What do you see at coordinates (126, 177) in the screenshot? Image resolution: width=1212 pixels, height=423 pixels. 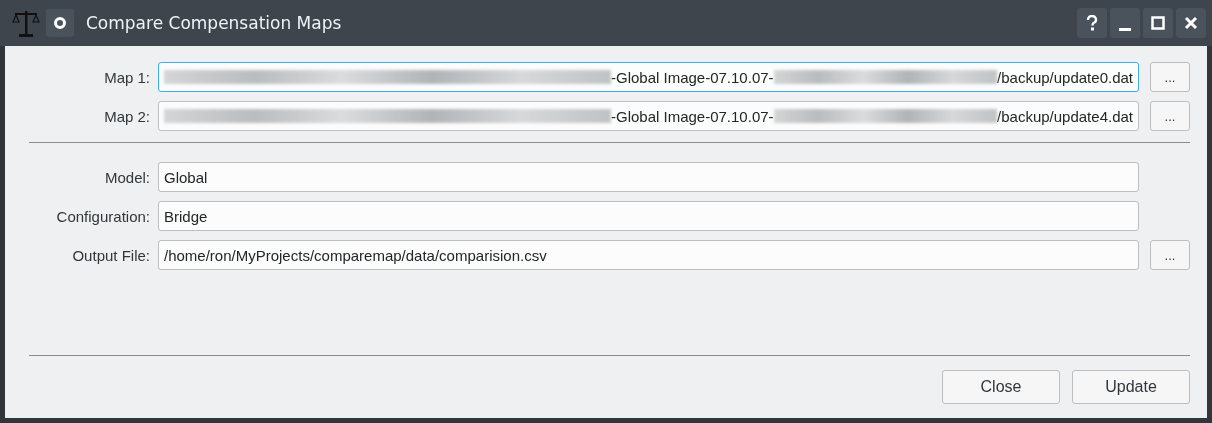 I see `field-label: Model:` at bounding box center [126, 177].